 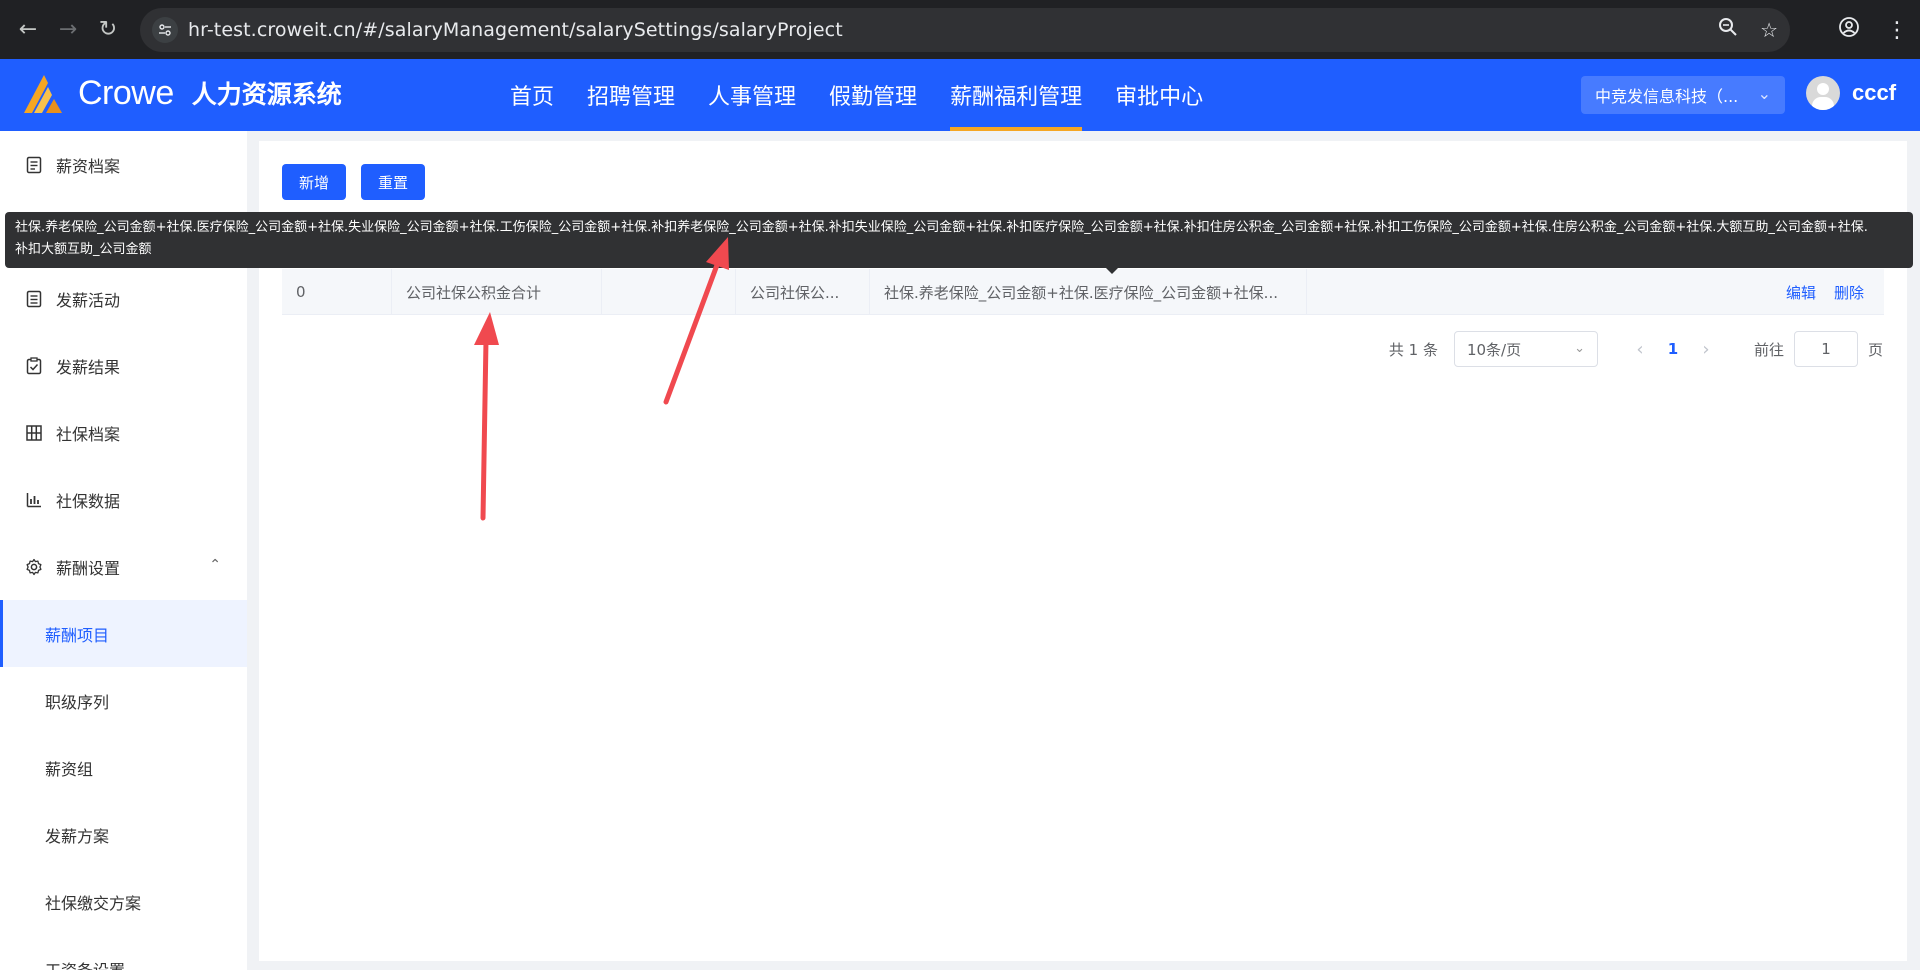 What do you see at coordinates (1525, 349) in the screenshot?
I see `page-size-select: 10条/页 ⌄` at bounding box center [1525, 349].